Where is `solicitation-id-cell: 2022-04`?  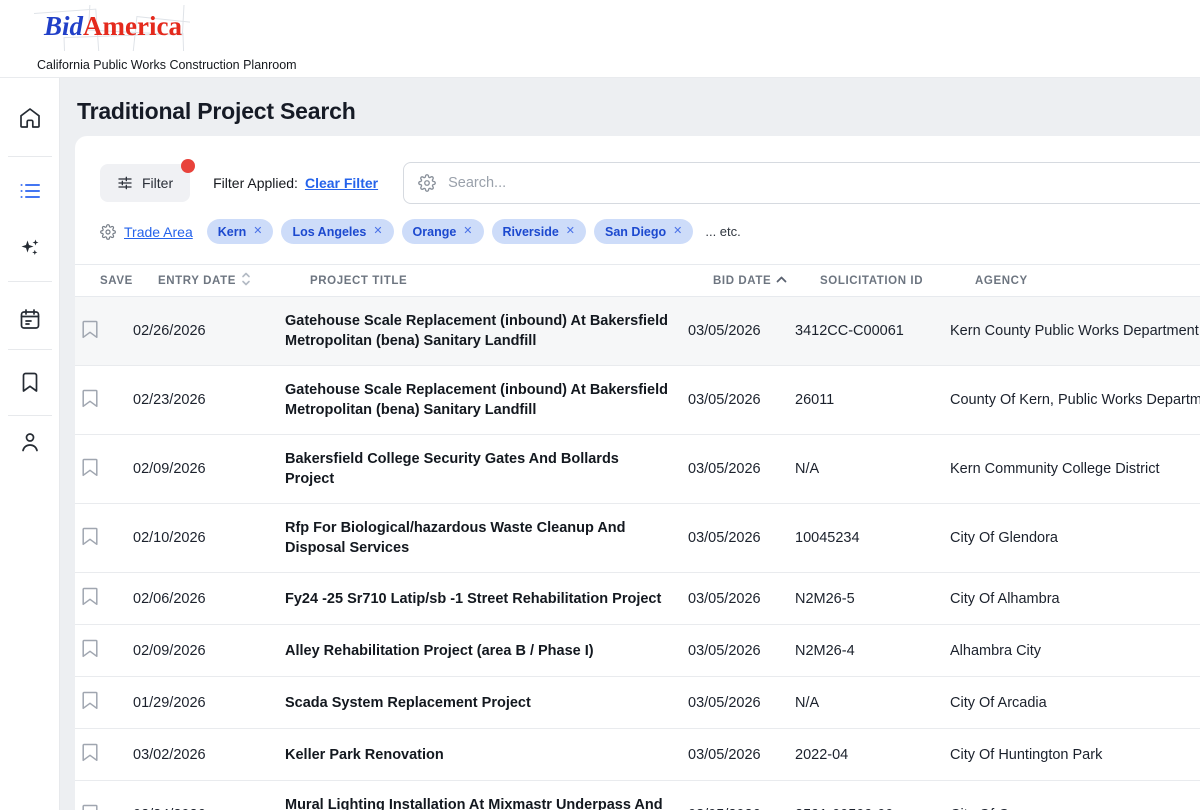
solicitation-id-cell: 2022-04 is located at coordinates (822, 754).